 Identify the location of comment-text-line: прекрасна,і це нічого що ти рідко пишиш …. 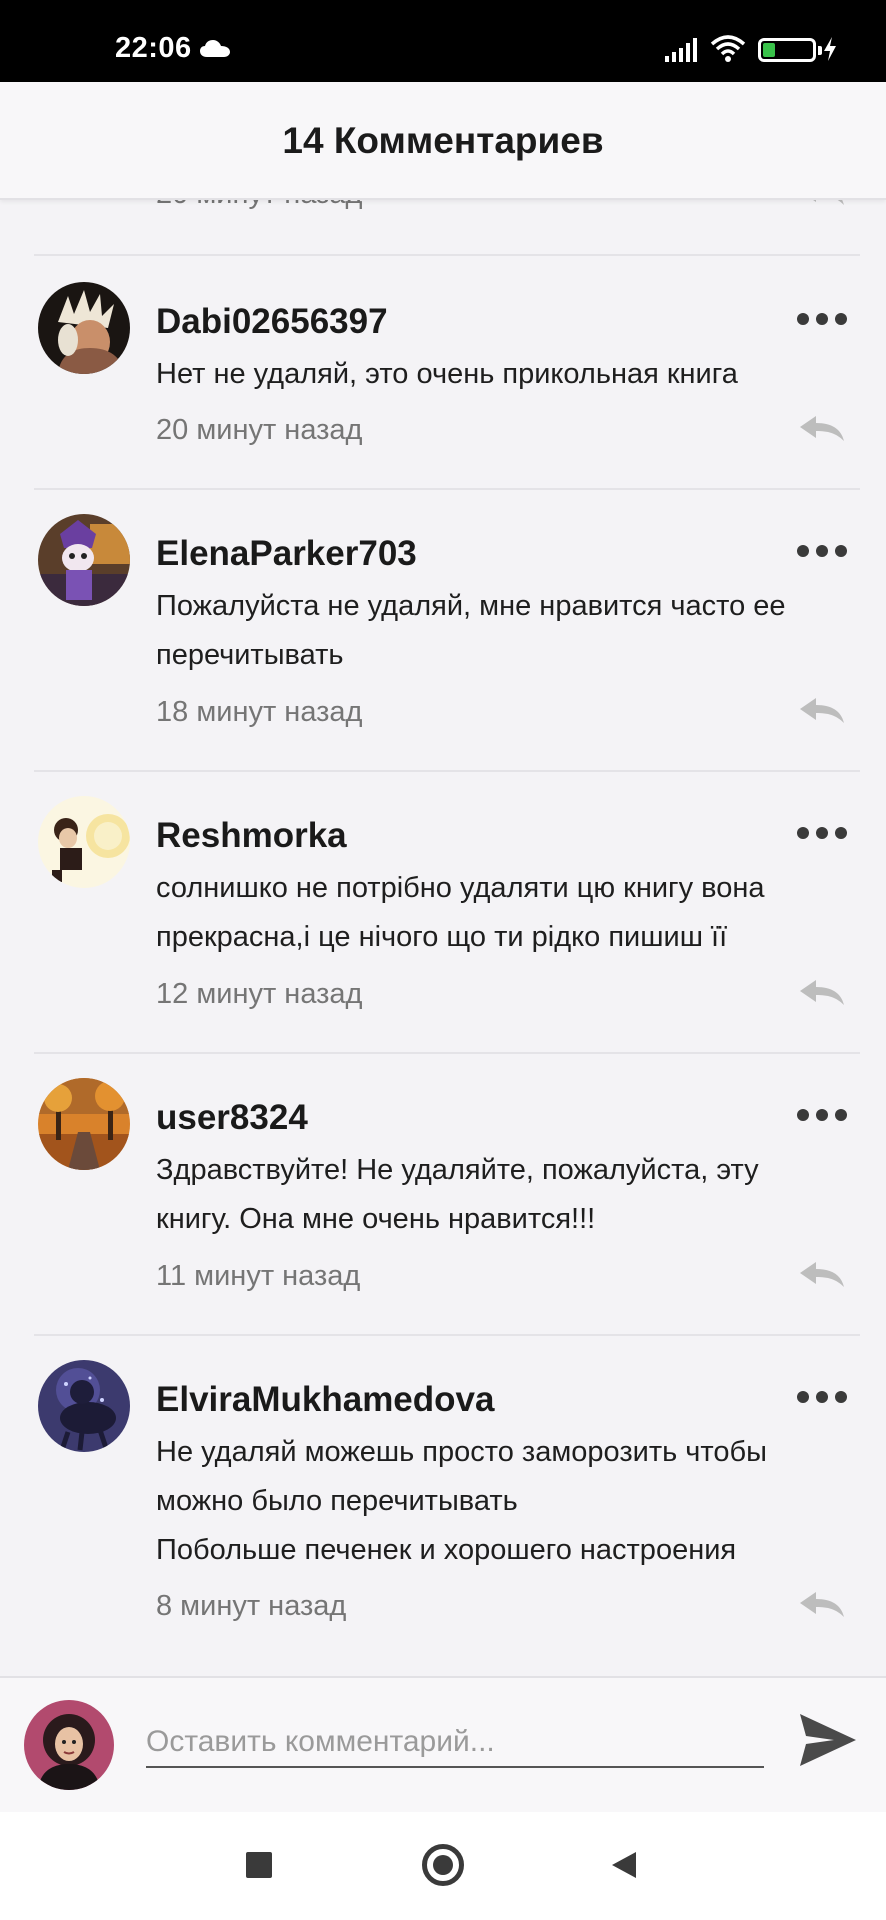
(442, 937).